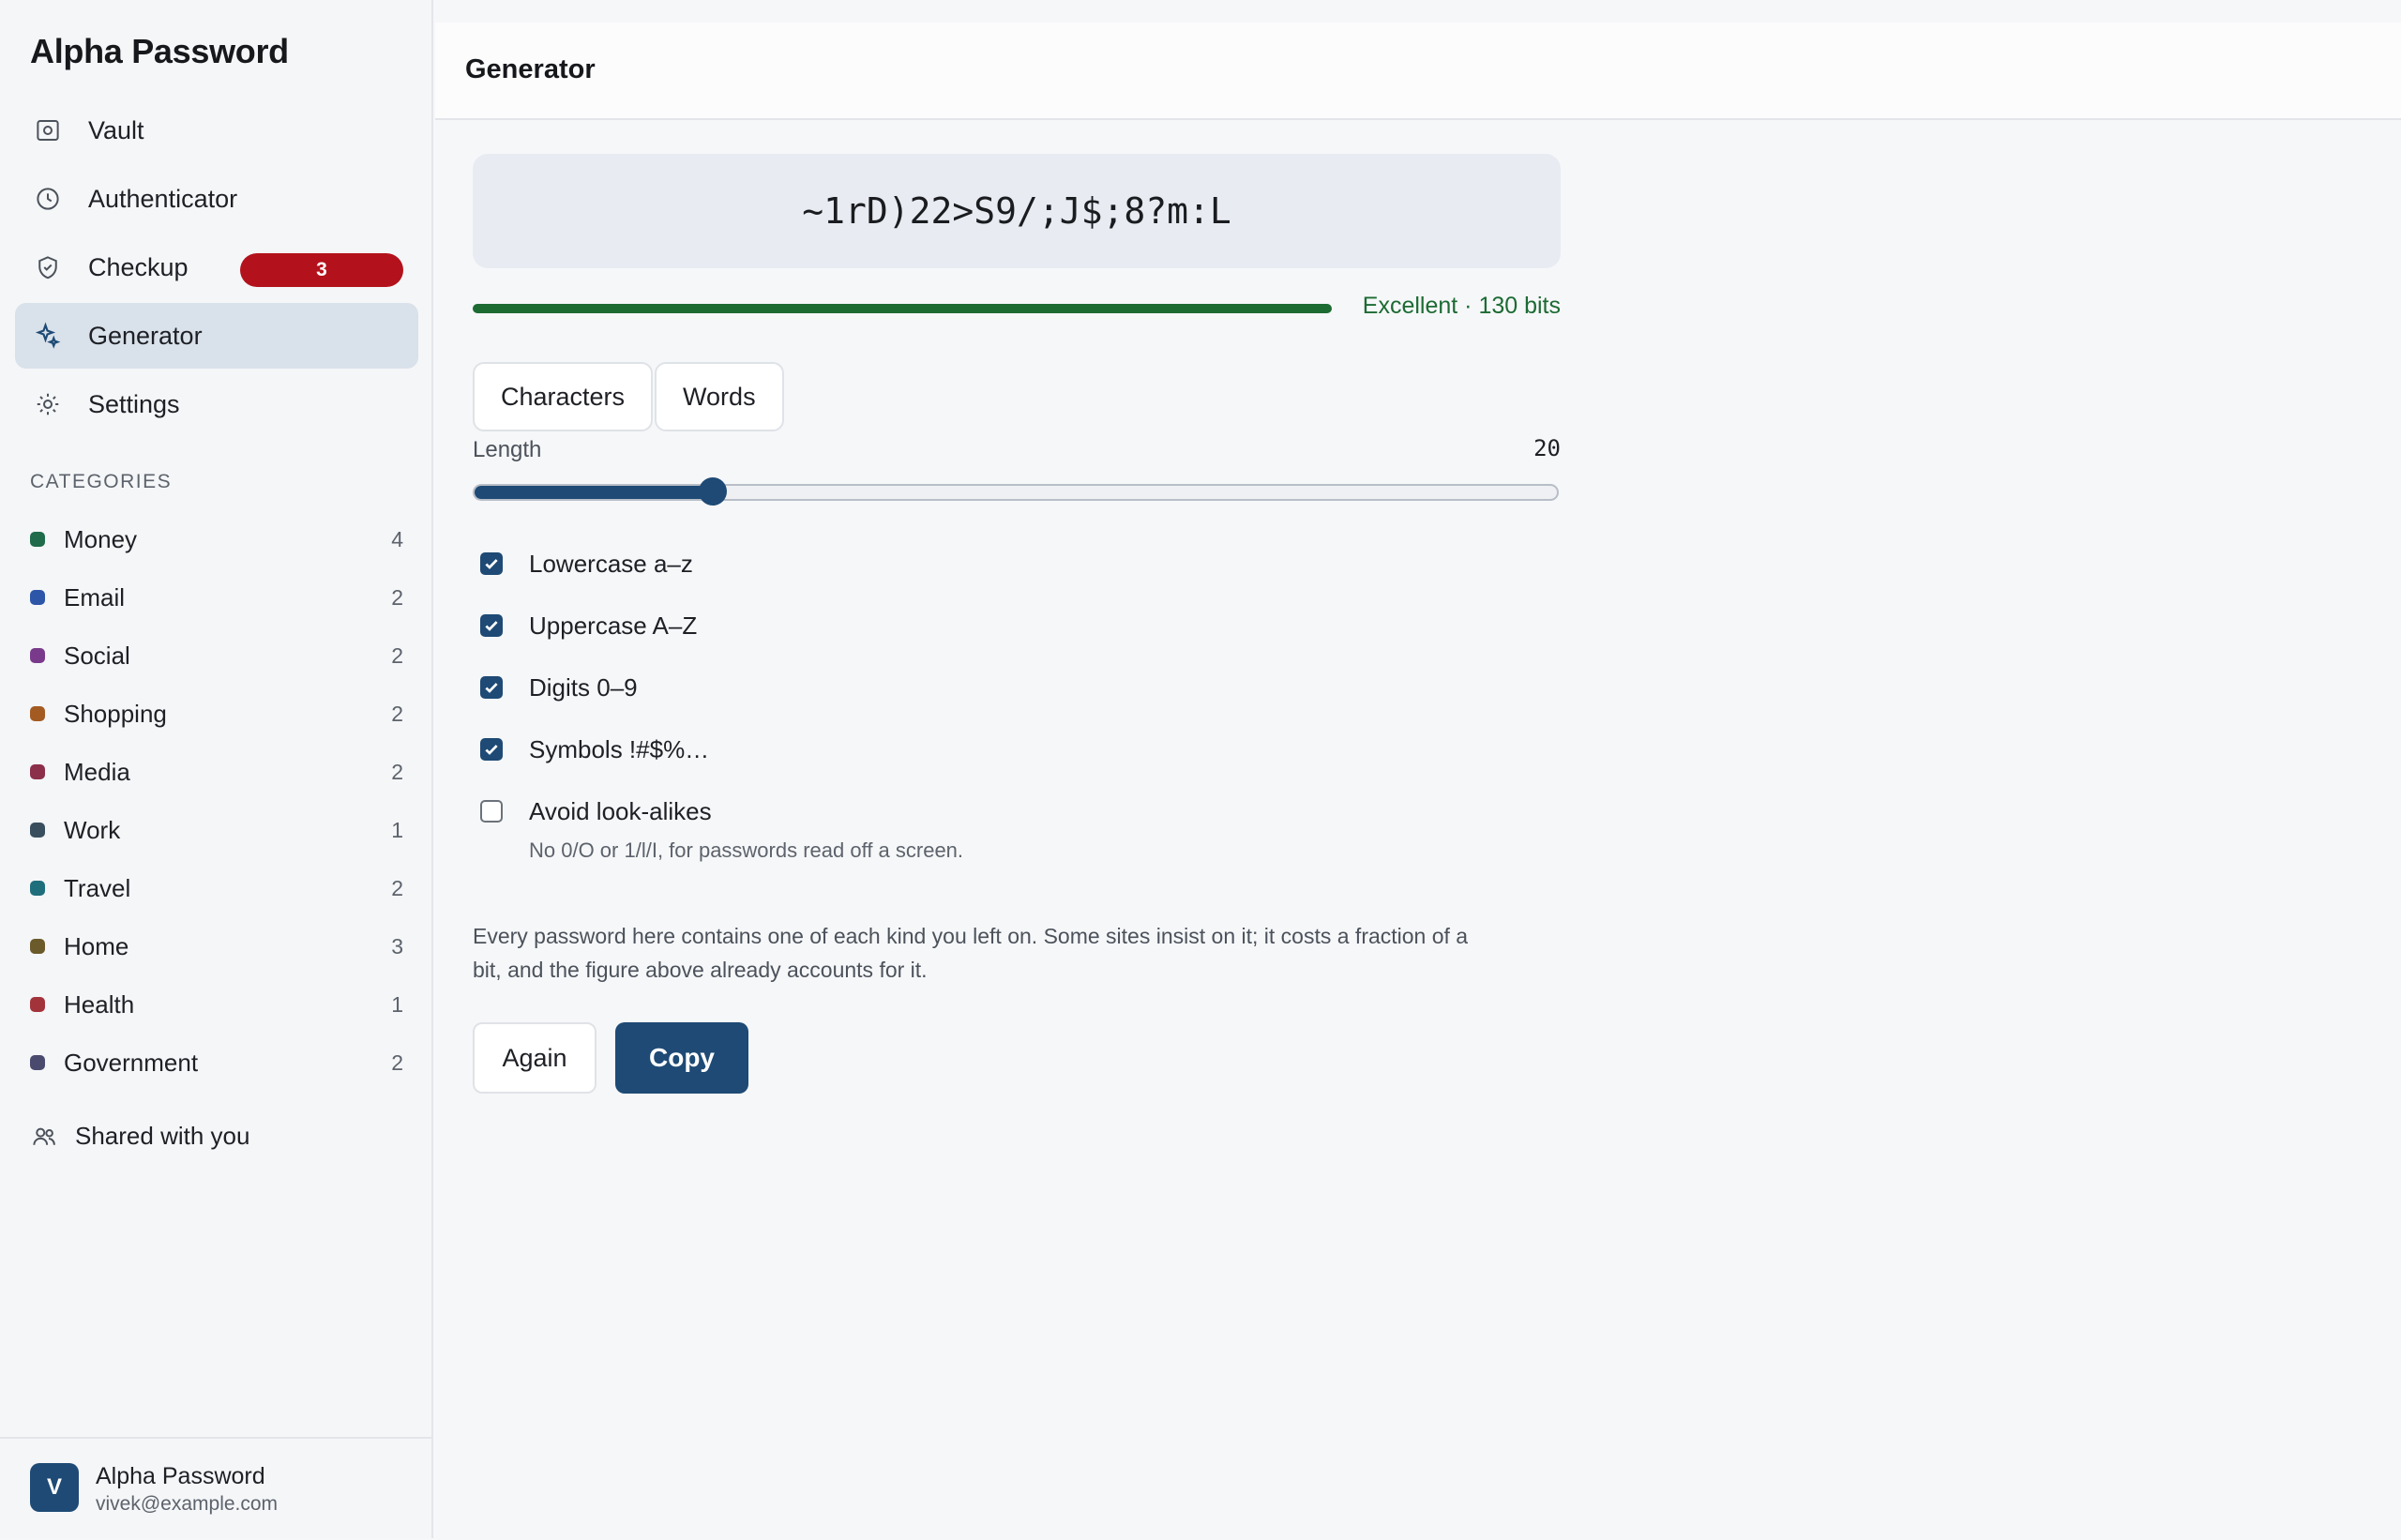 The image size is (2401, 1540). What do you see at coordinates (216, 888) in the screenshot?
I see `category-item-travel: Travel 2` at bounding box center [216, 888].